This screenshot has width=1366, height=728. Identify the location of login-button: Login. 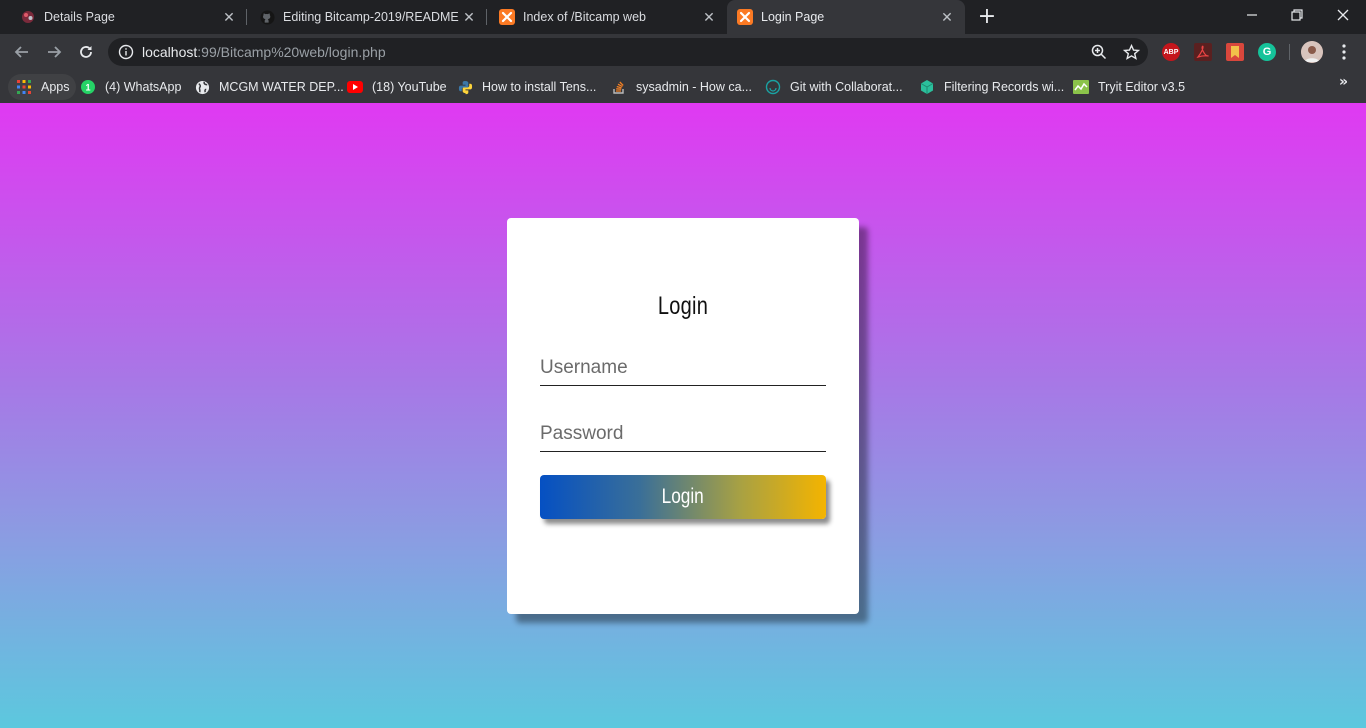
(683, 497).